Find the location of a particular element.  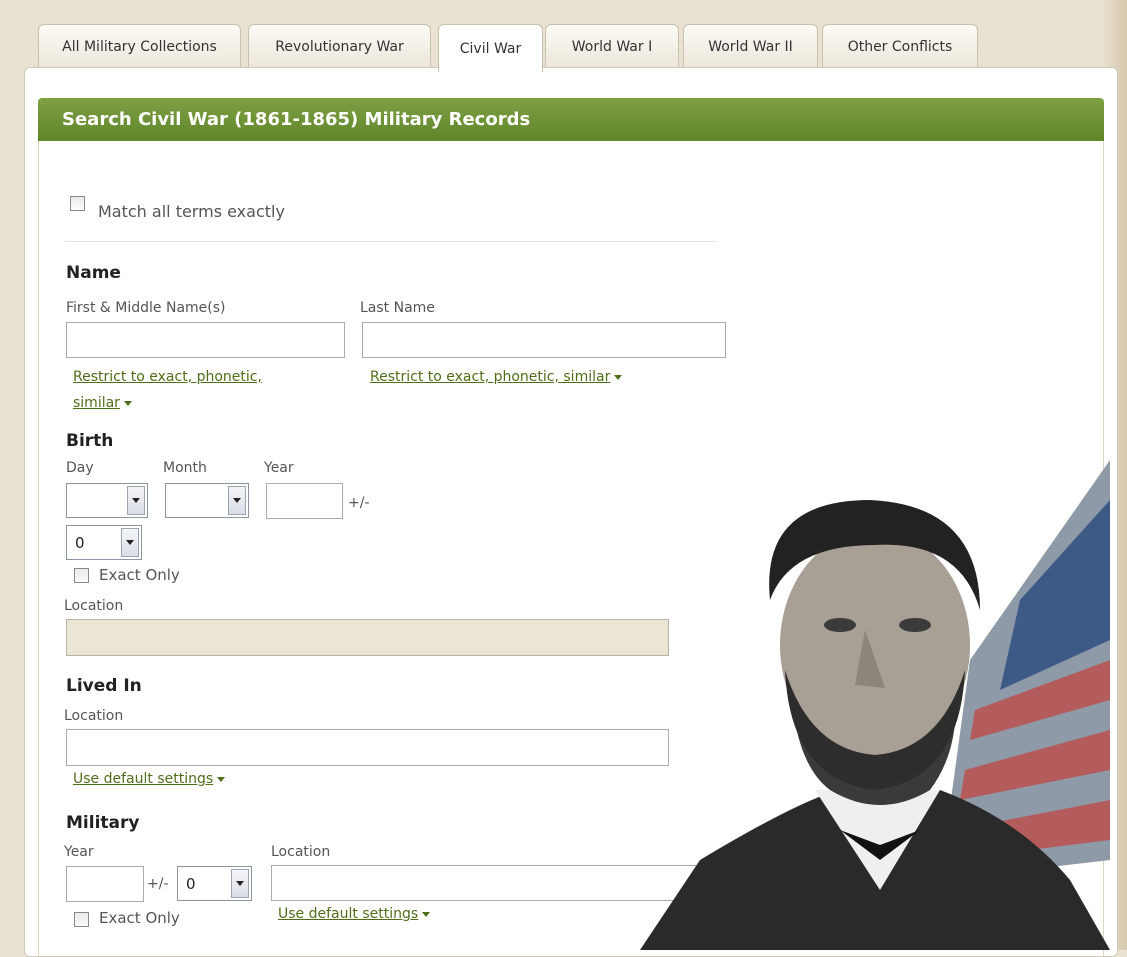

military-settings-text: Use default settings is located at coordinates (348, 914).